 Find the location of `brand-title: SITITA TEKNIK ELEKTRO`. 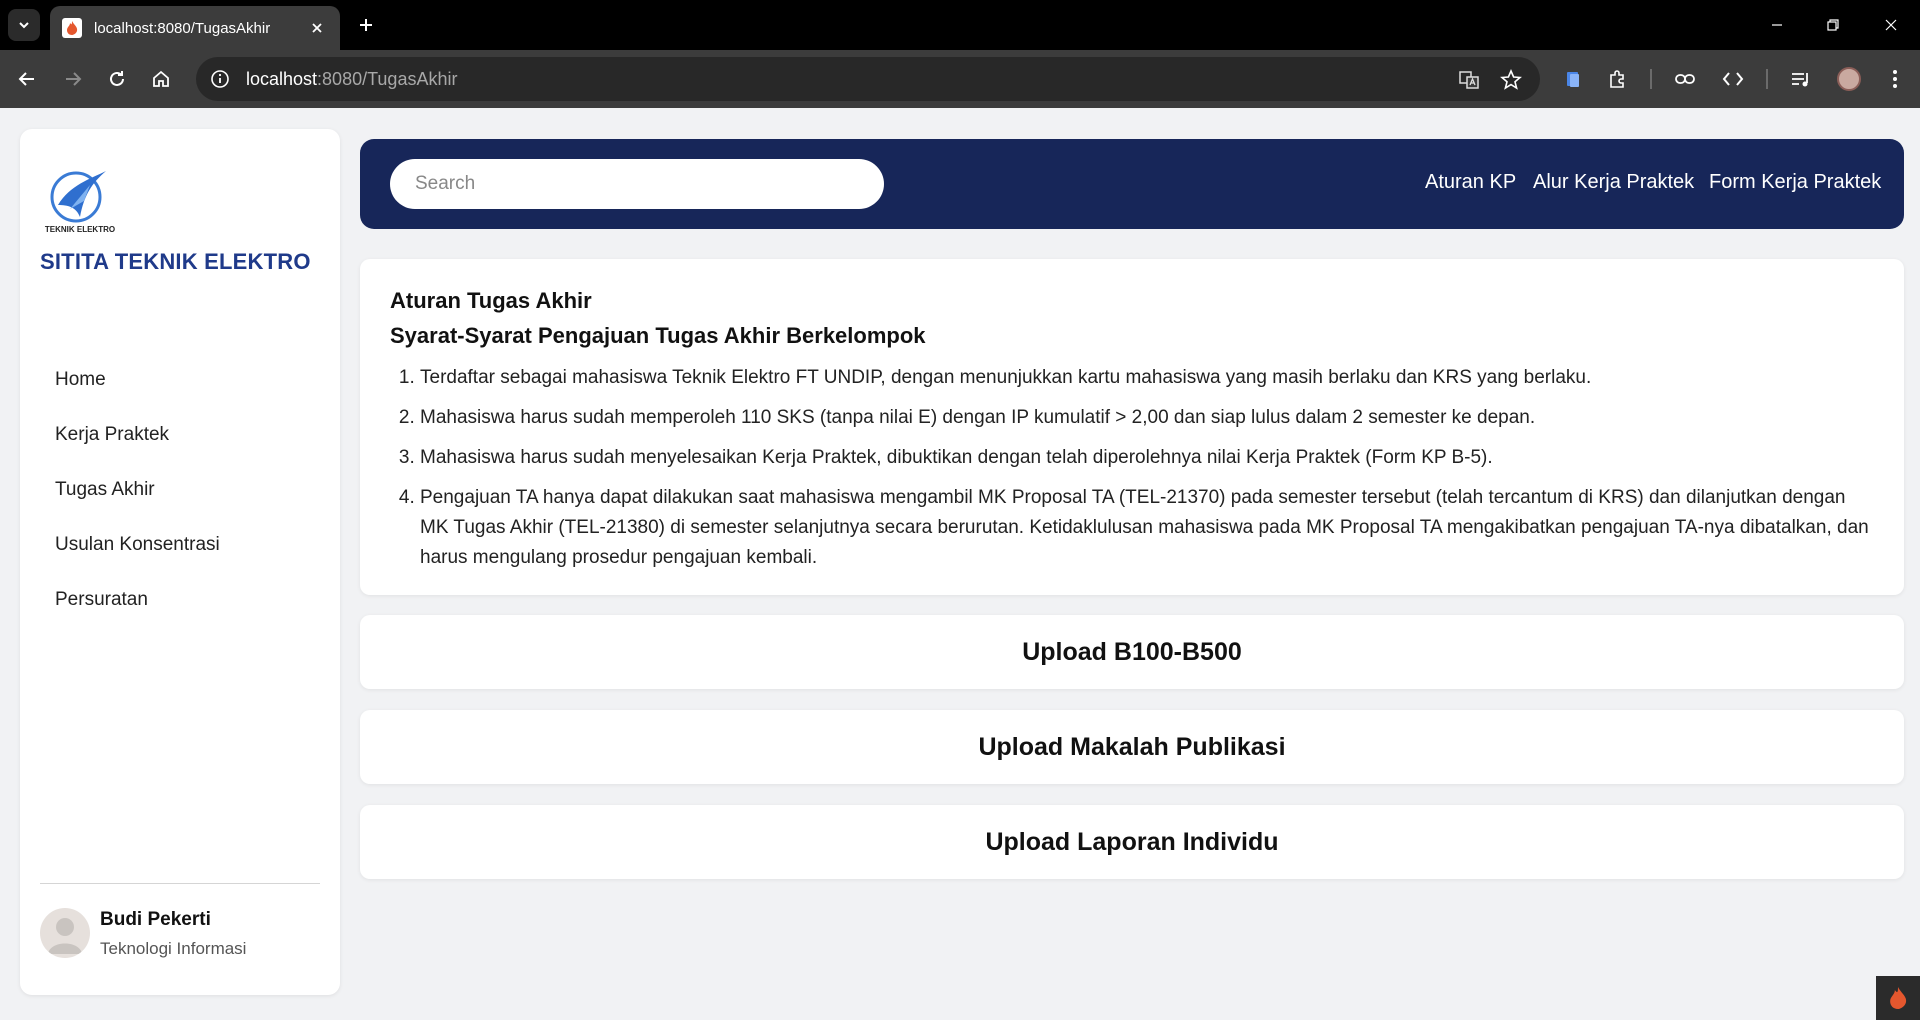

brand-title: SITITA TEKNIK ELEKTRO is located at coordinates (175, 262).